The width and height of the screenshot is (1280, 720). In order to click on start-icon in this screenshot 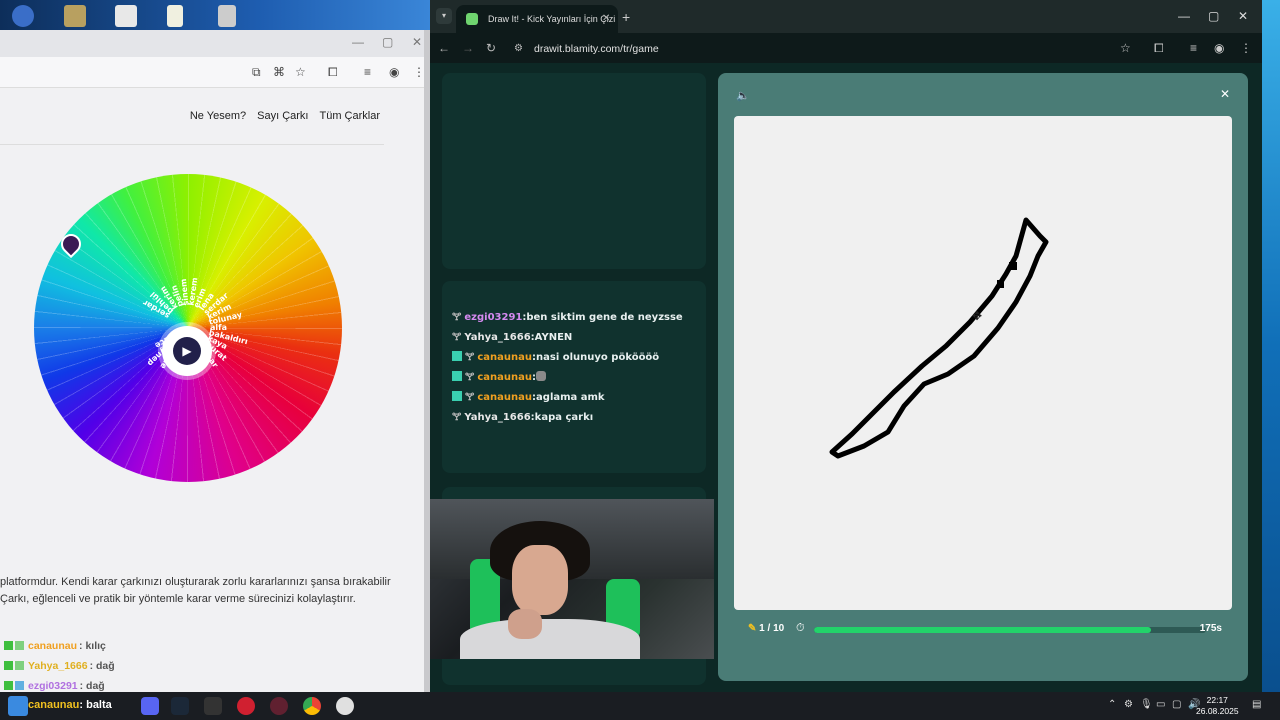, I will do `click(18, 706)`.